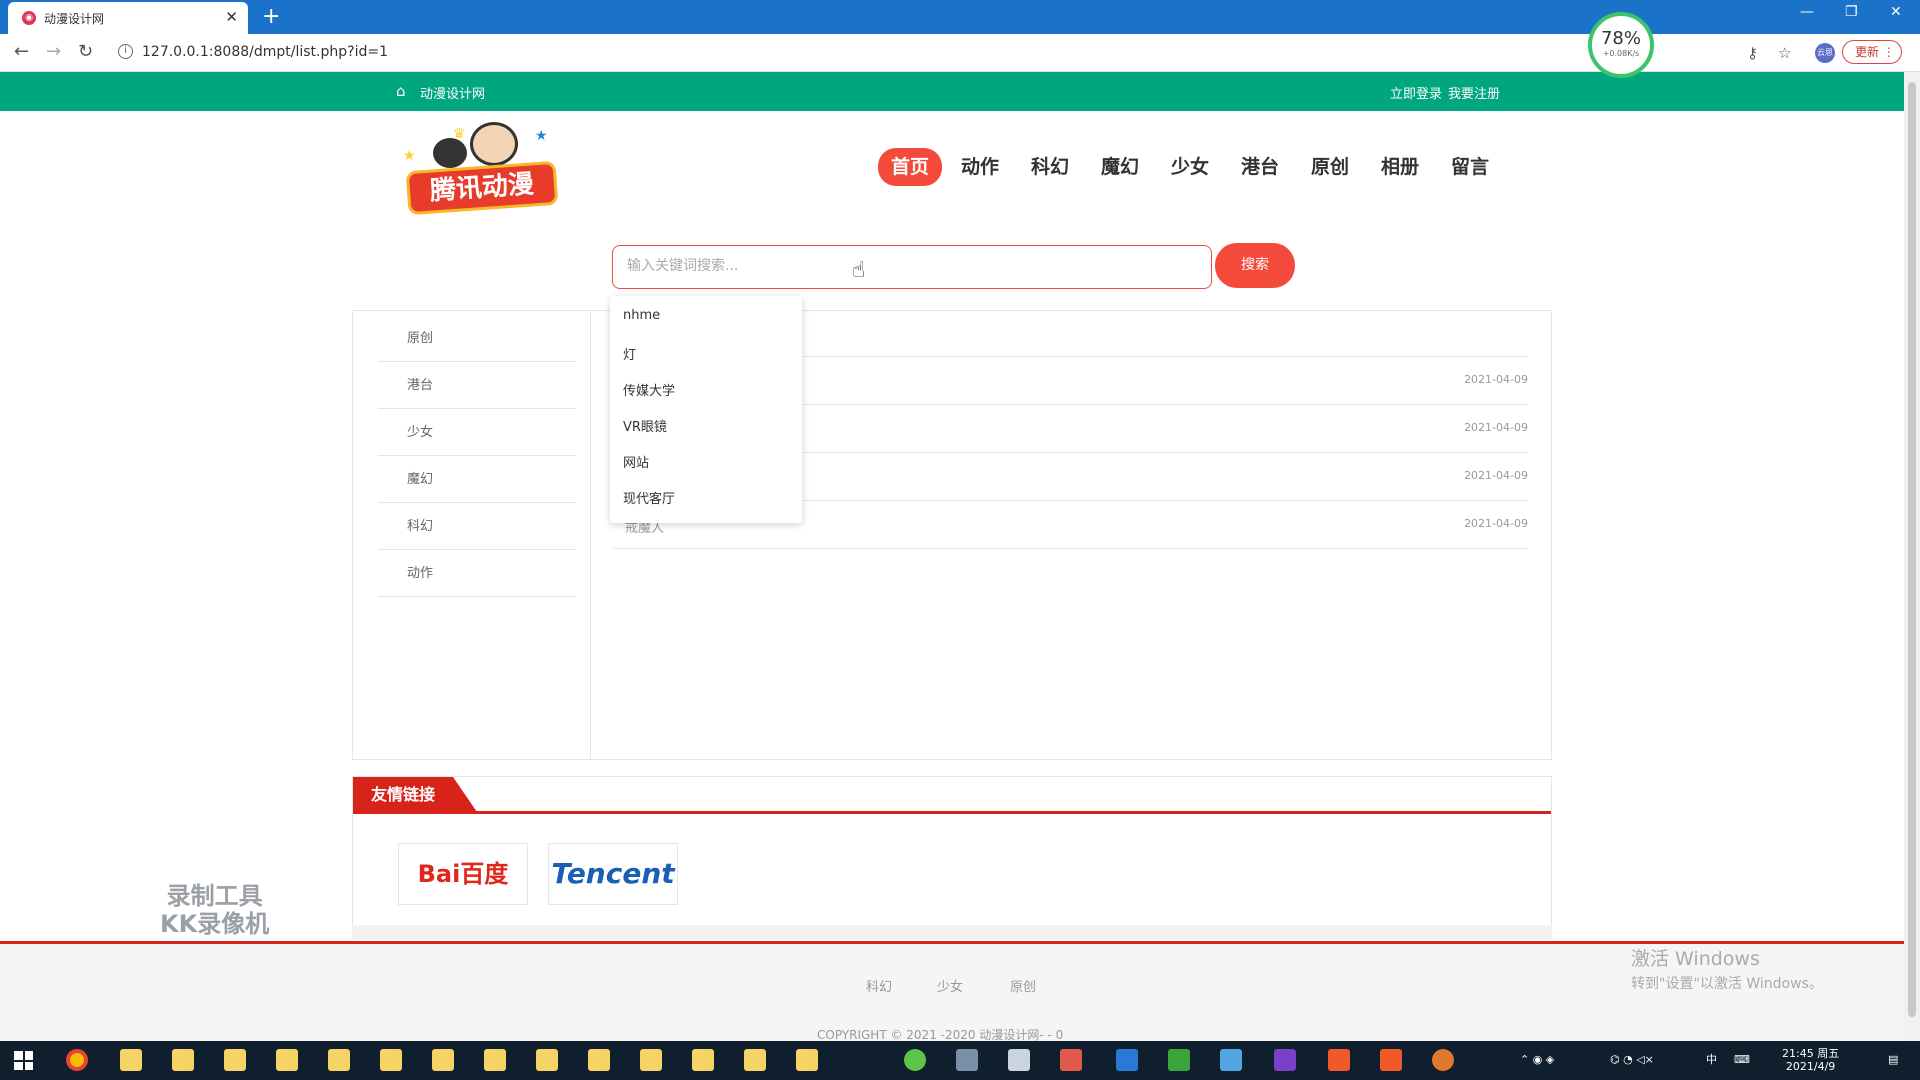 This screenshot has height=1080, width=1920. Describe the element at coordinates (477, 479) in the screenshot. I see `sidebar-item-fantasy: 魔幻` at that location.